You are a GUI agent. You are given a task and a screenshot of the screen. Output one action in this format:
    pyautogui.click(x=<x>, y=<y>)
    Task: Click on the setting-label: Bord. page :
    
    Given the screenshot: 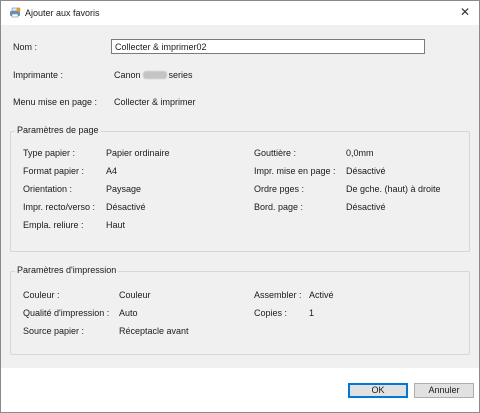 What is the action you would take?
    pyautogui.click(x=279, y=207)
    